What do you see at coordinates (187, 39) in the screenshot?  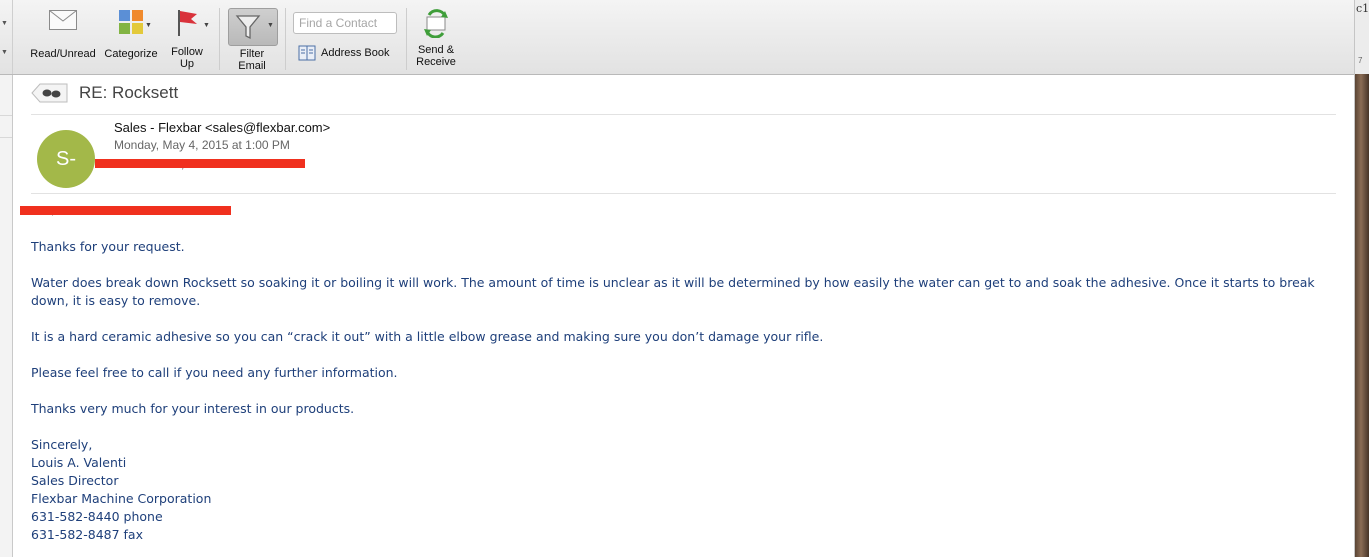 I see `follow-up-button: Follow Up` at bounding box center [187, 39].